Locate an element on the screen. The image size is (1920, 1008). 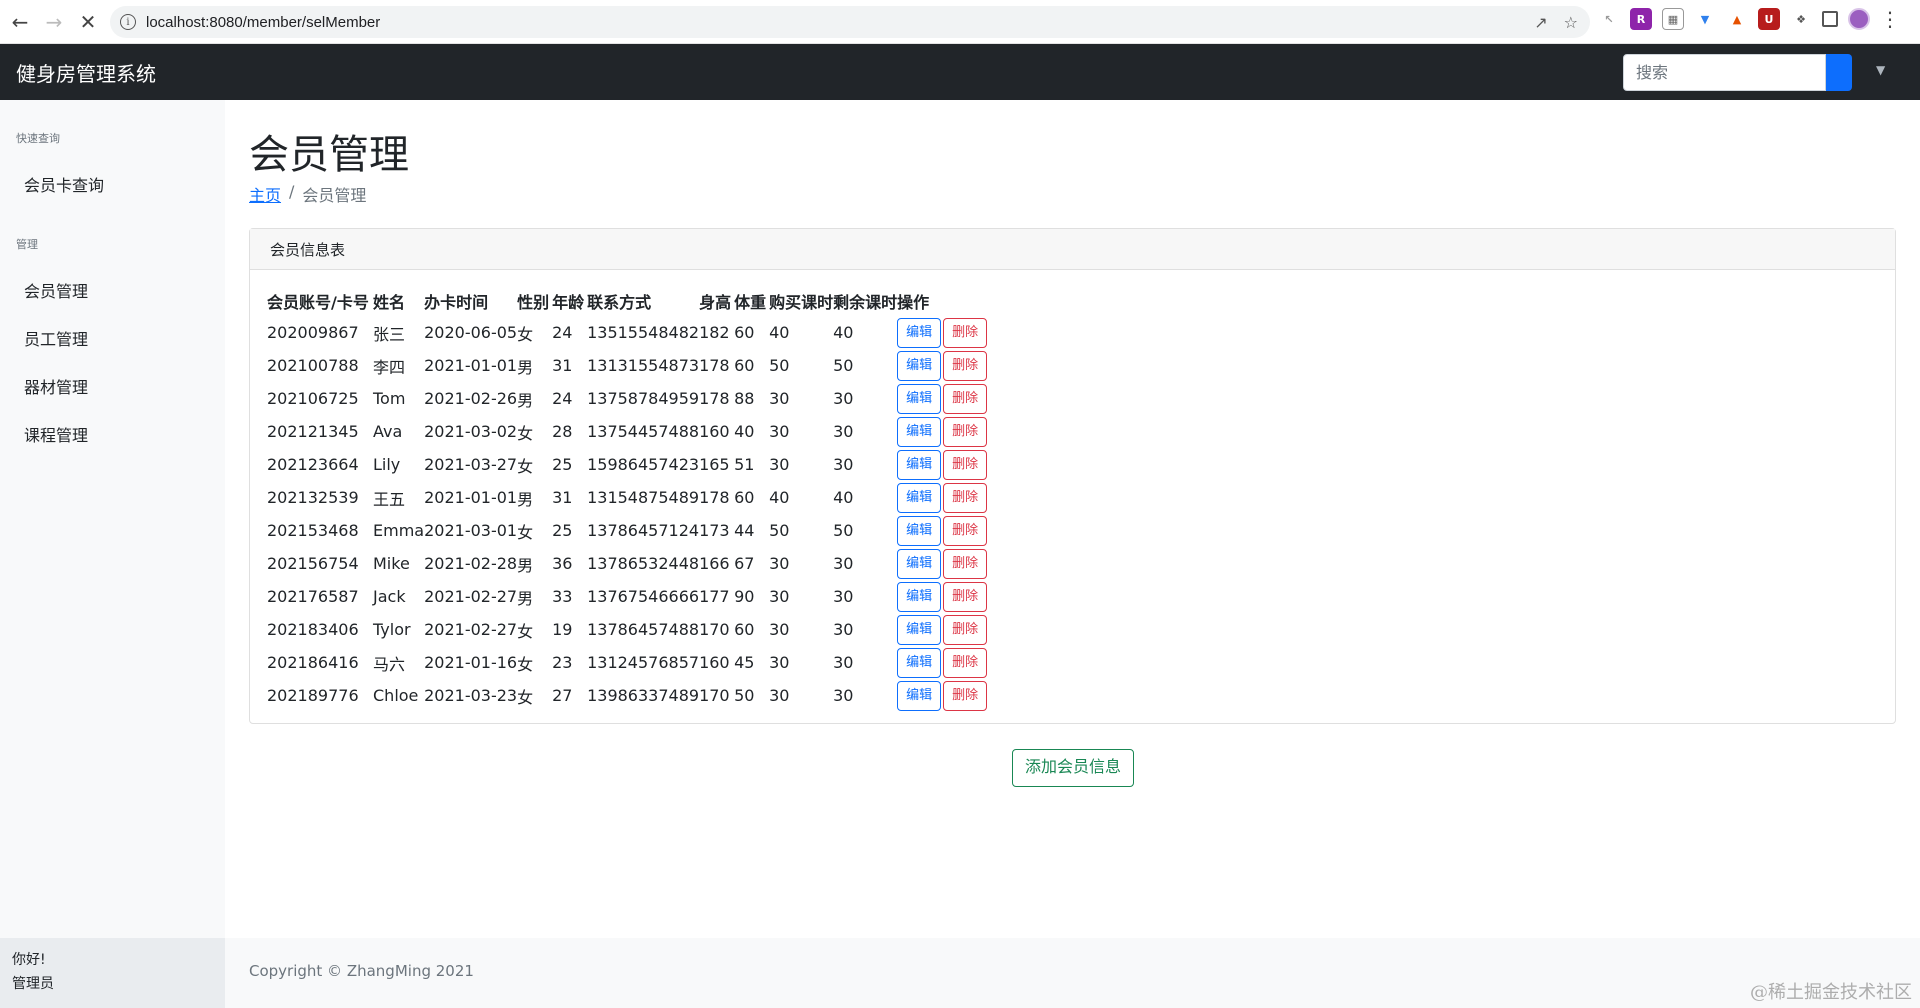
stop-loading-icon: ✕ is located at coordinates (88, 22).